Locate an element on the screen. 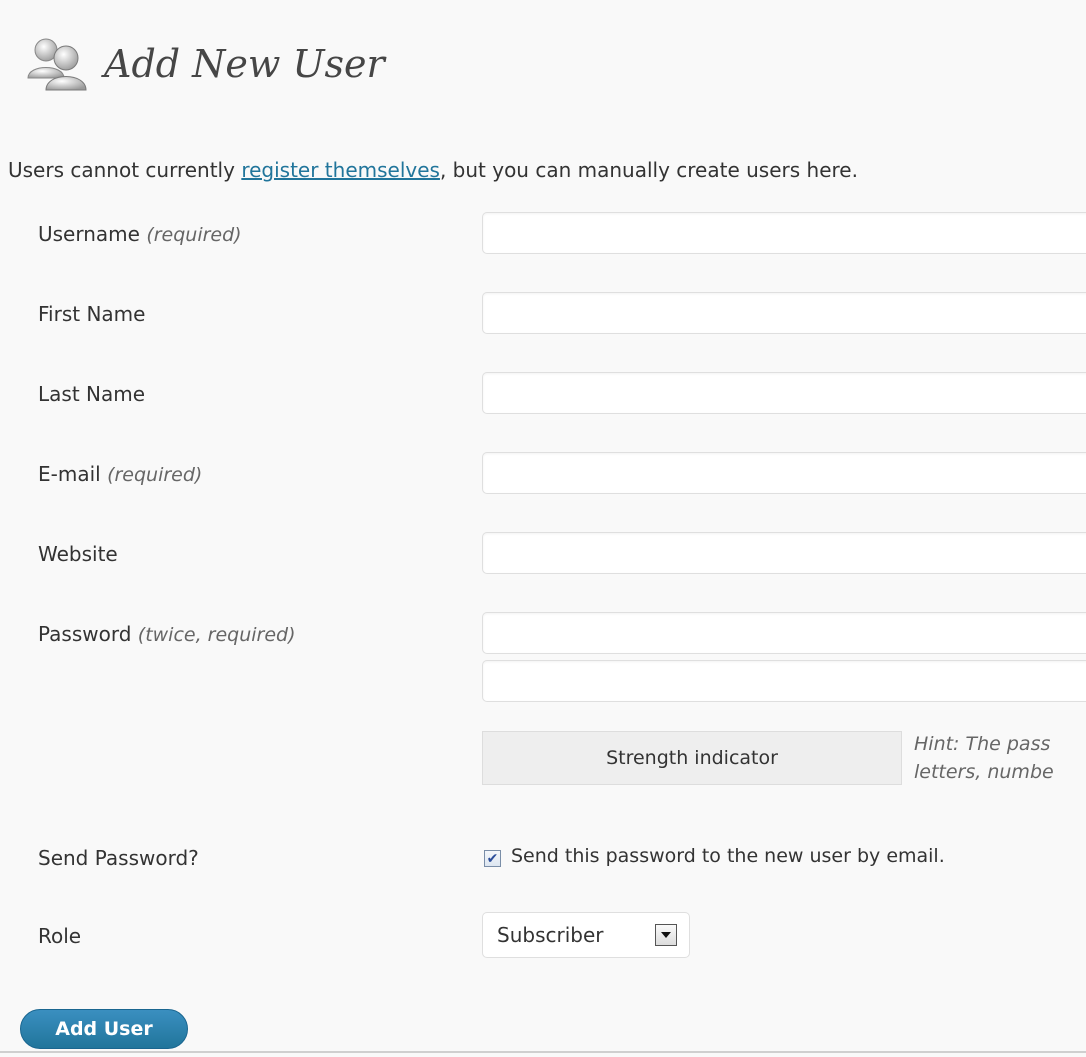 This screenshot has height=1057, width=1086. password-label: Password (twice, required) is located at coordinates (167, 634).